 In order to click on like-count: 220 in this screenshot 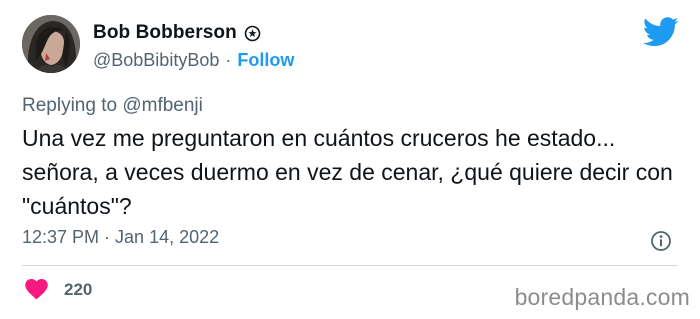, I will do `click(78, 289)`.